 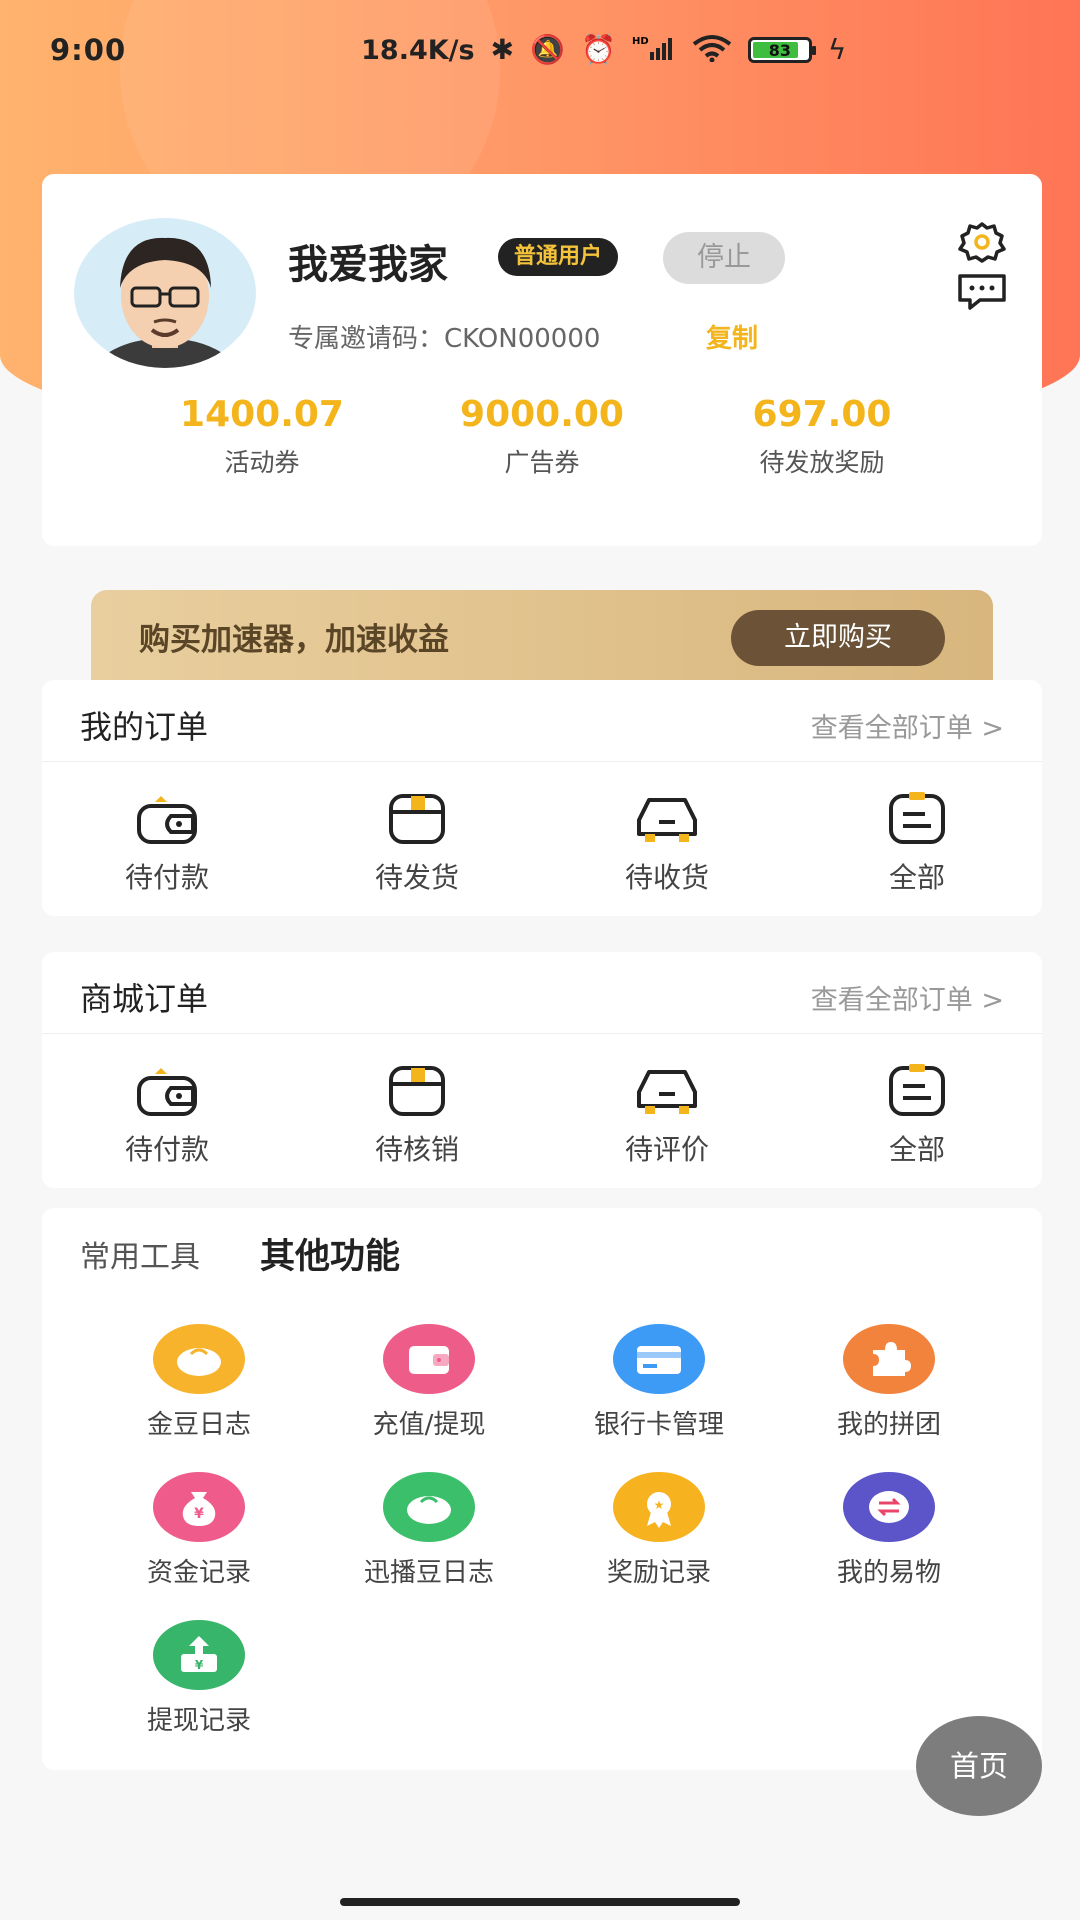 I want to click on tool-label: 我的拼团, so click(x=888, y=1425).